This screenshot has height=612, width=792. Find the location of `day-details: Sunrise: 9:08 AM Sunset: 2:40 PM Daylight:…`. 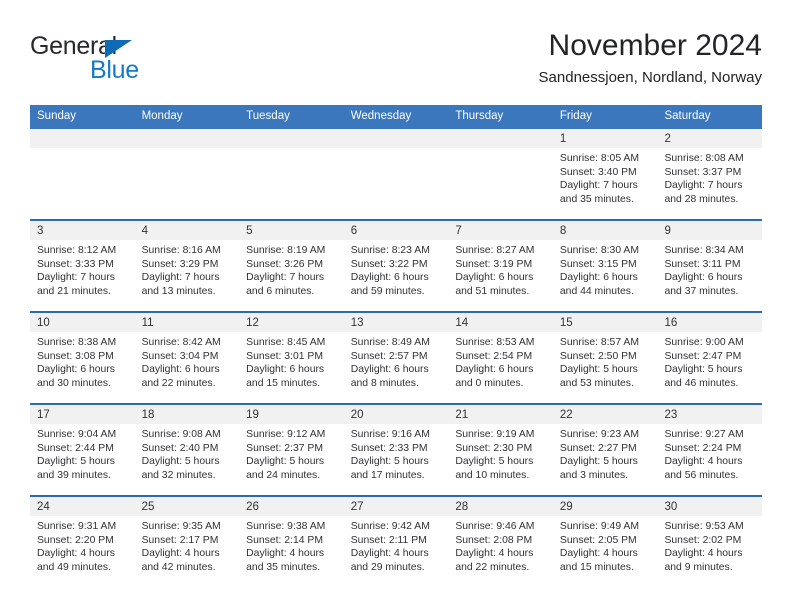

day-details: Sunrise: 9:08 AM Sunset: 2:40 PM Daylight:… is located at coordinates (187, 457).